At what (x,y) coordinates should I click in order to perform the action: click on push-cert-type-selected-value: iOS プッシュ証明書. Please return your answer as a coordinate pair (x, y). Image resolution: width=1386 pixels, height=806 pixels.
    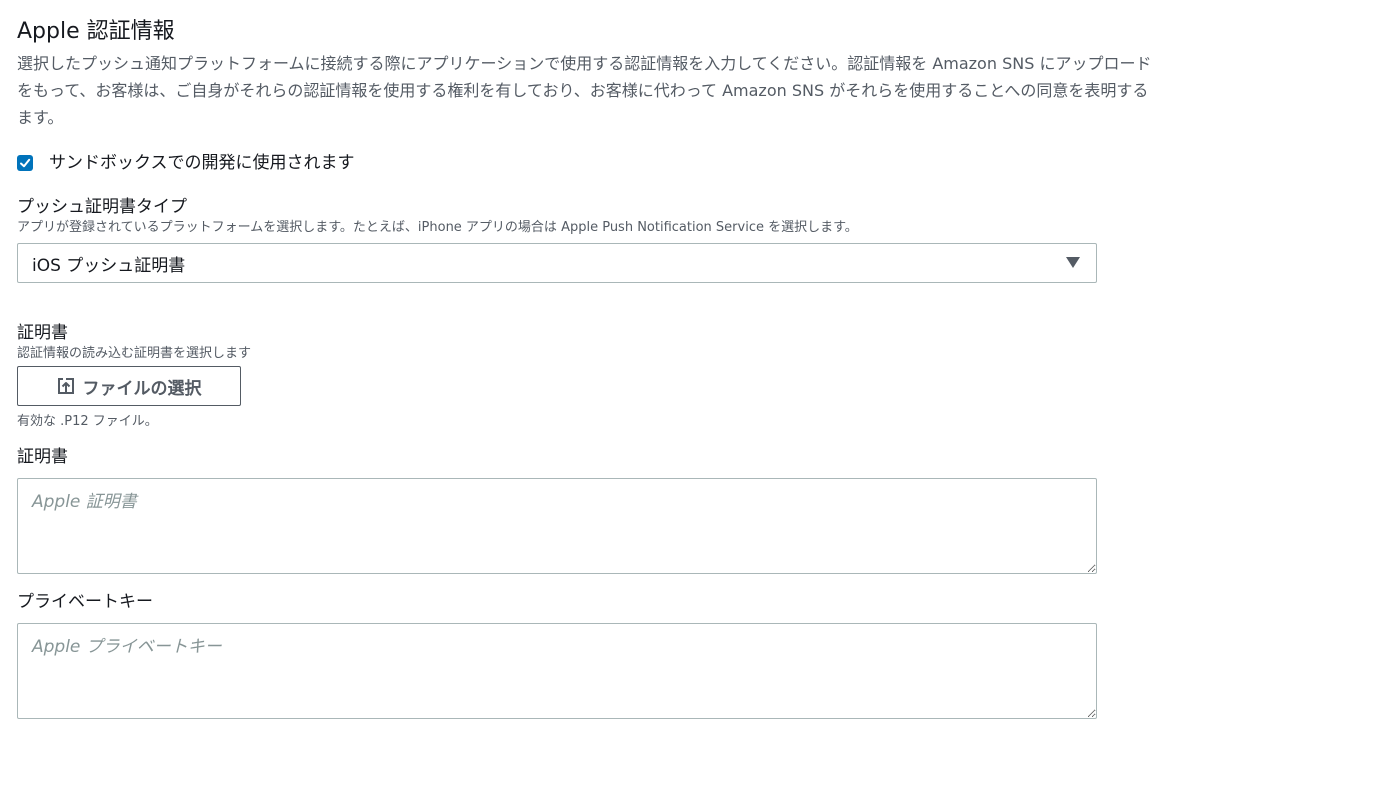
    Looking at the image, I should click on (109, 265).